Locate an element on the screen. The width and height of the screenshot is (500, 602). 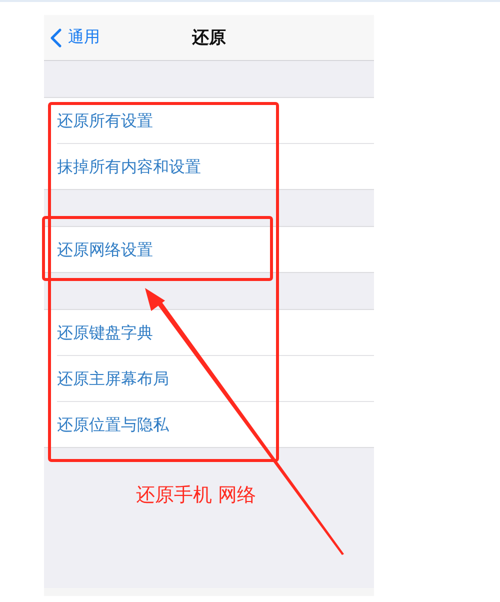
annotation-text: 还原手机 网络 is located at coordinates (196, 495).